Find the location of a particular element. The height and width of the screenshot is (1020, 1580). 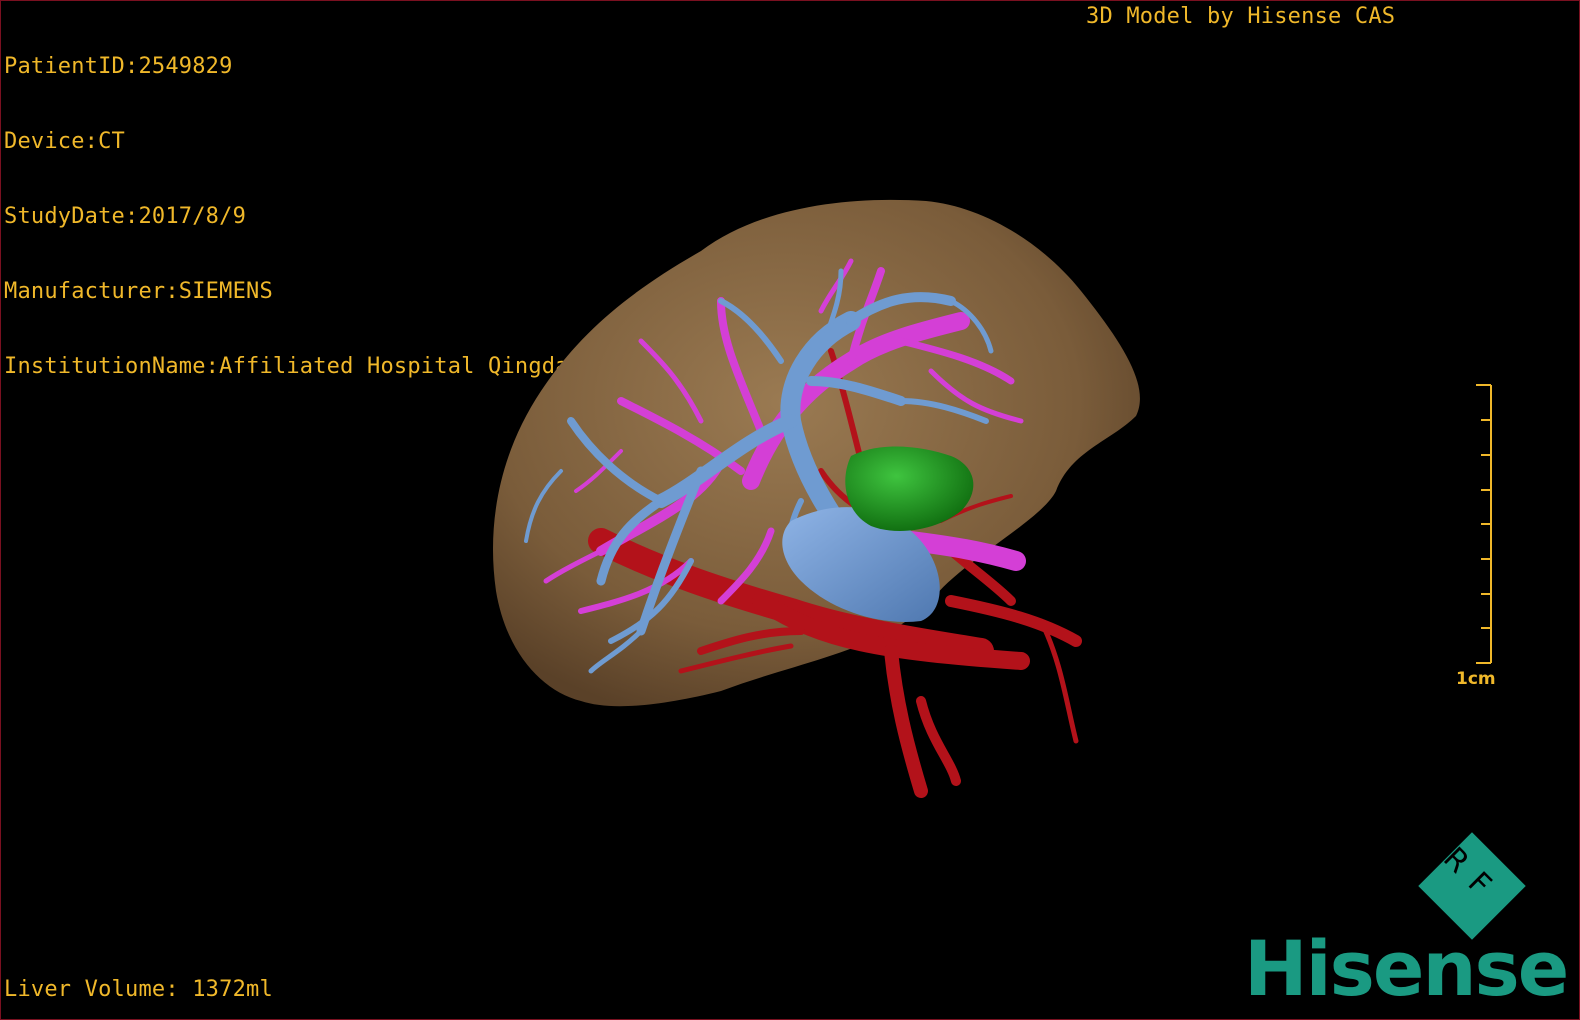

liver-volume: Liver Volume: 1372ml is located at coordinates (138, 989).